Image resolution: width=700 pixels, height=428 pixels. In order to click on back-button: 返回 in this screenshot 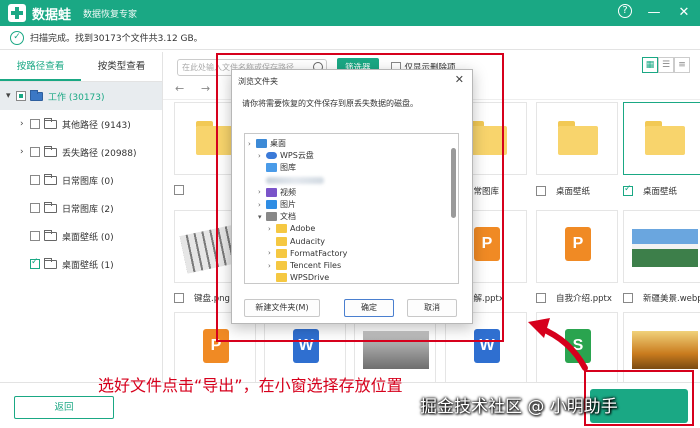, I will do `click(64, 407)`.